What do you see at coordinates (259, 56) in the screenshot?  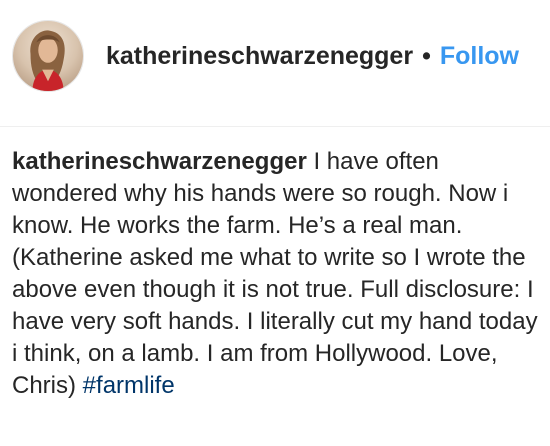 I see `author-username-link: katherineschwarzenegger` at bounding box center [259, 56].